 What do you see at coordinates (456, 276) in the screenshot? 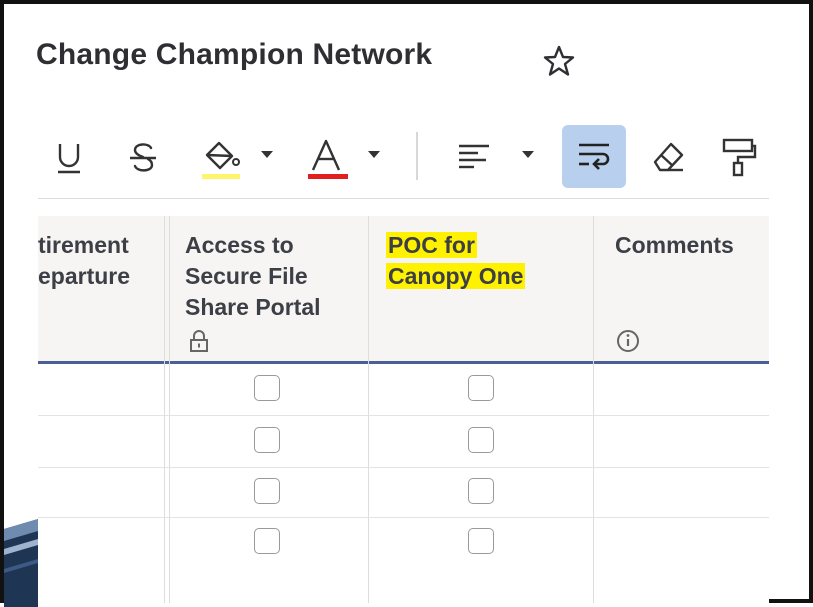
I see `column-header-line: Canopy One` at bounding box center [456, 276].